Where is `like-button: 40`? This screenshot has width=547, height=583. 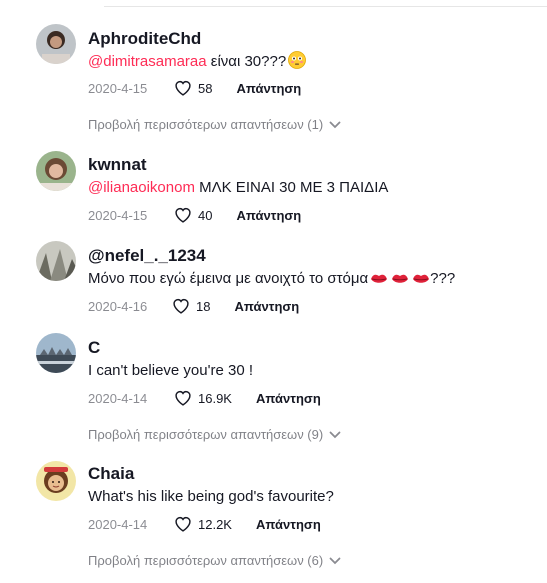 like-button: 40 is located at coordinates (193, 215).